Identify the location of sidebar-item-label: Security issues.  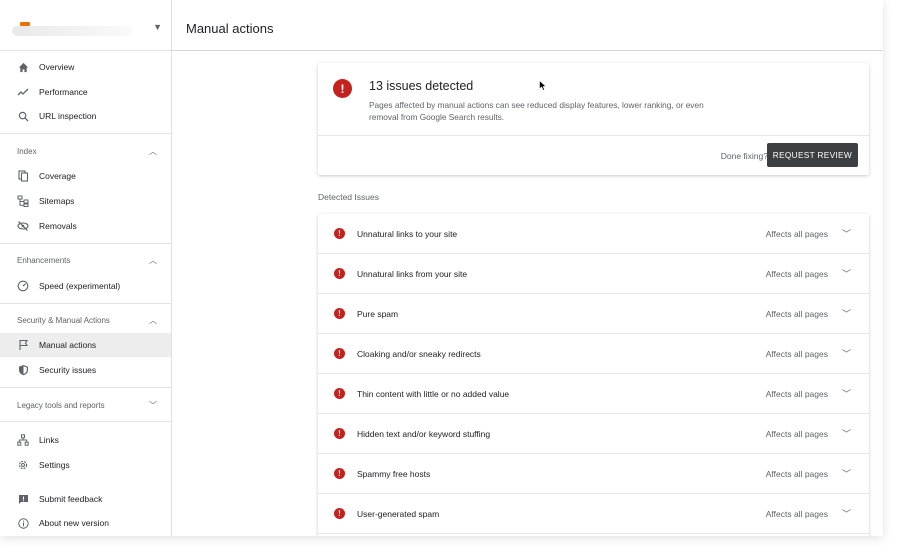
(68, 370).